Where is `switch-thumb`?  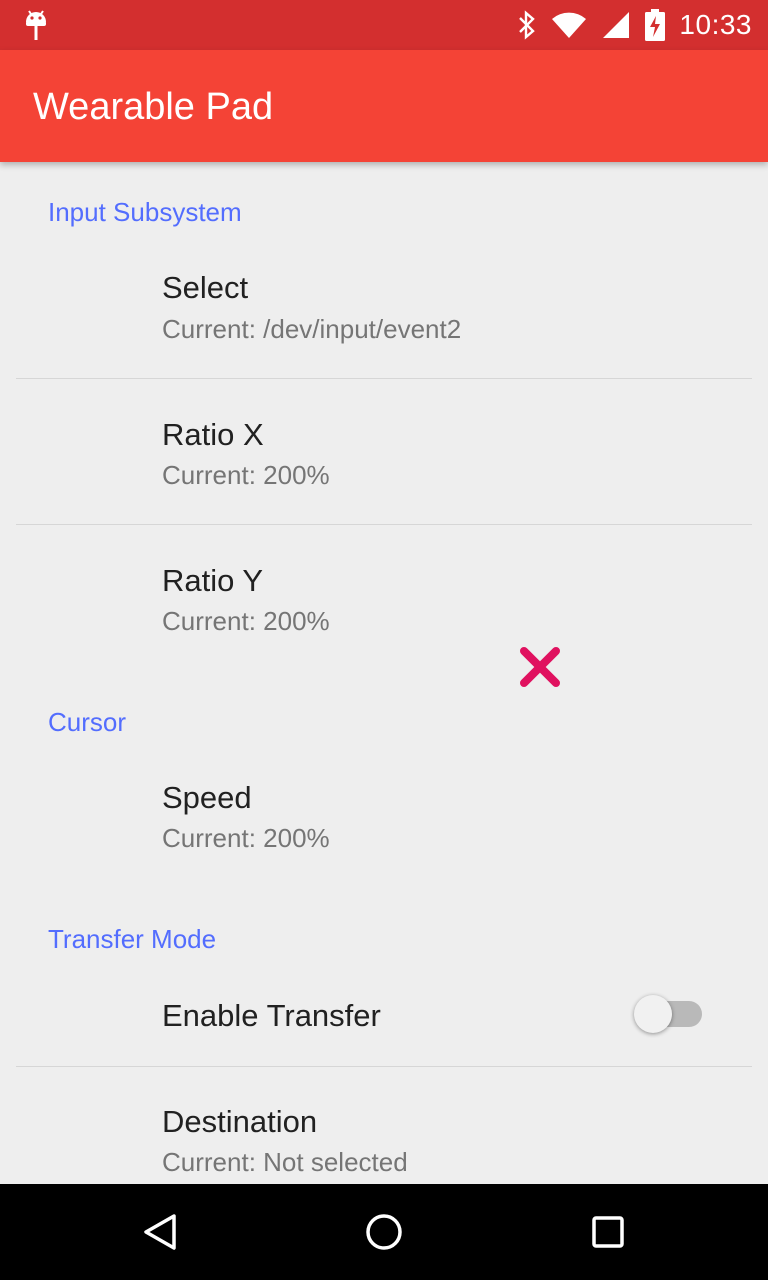 switch-thumb is located at coordinates (653, 1014).